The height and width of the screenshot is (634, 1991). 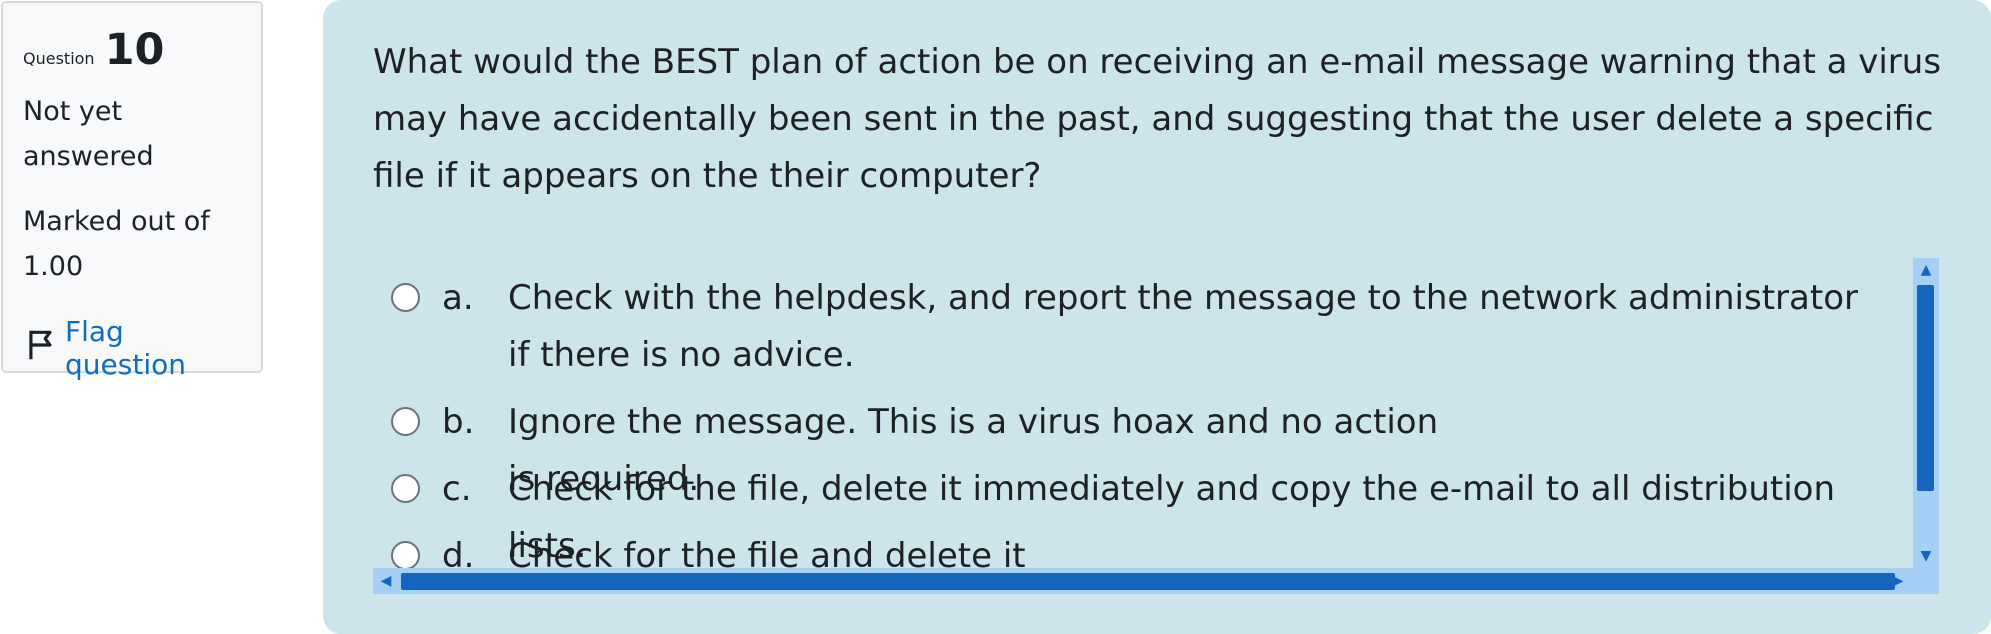 I want to click on question-grade: Marked out of 1.00, so click(x=132, y=244).